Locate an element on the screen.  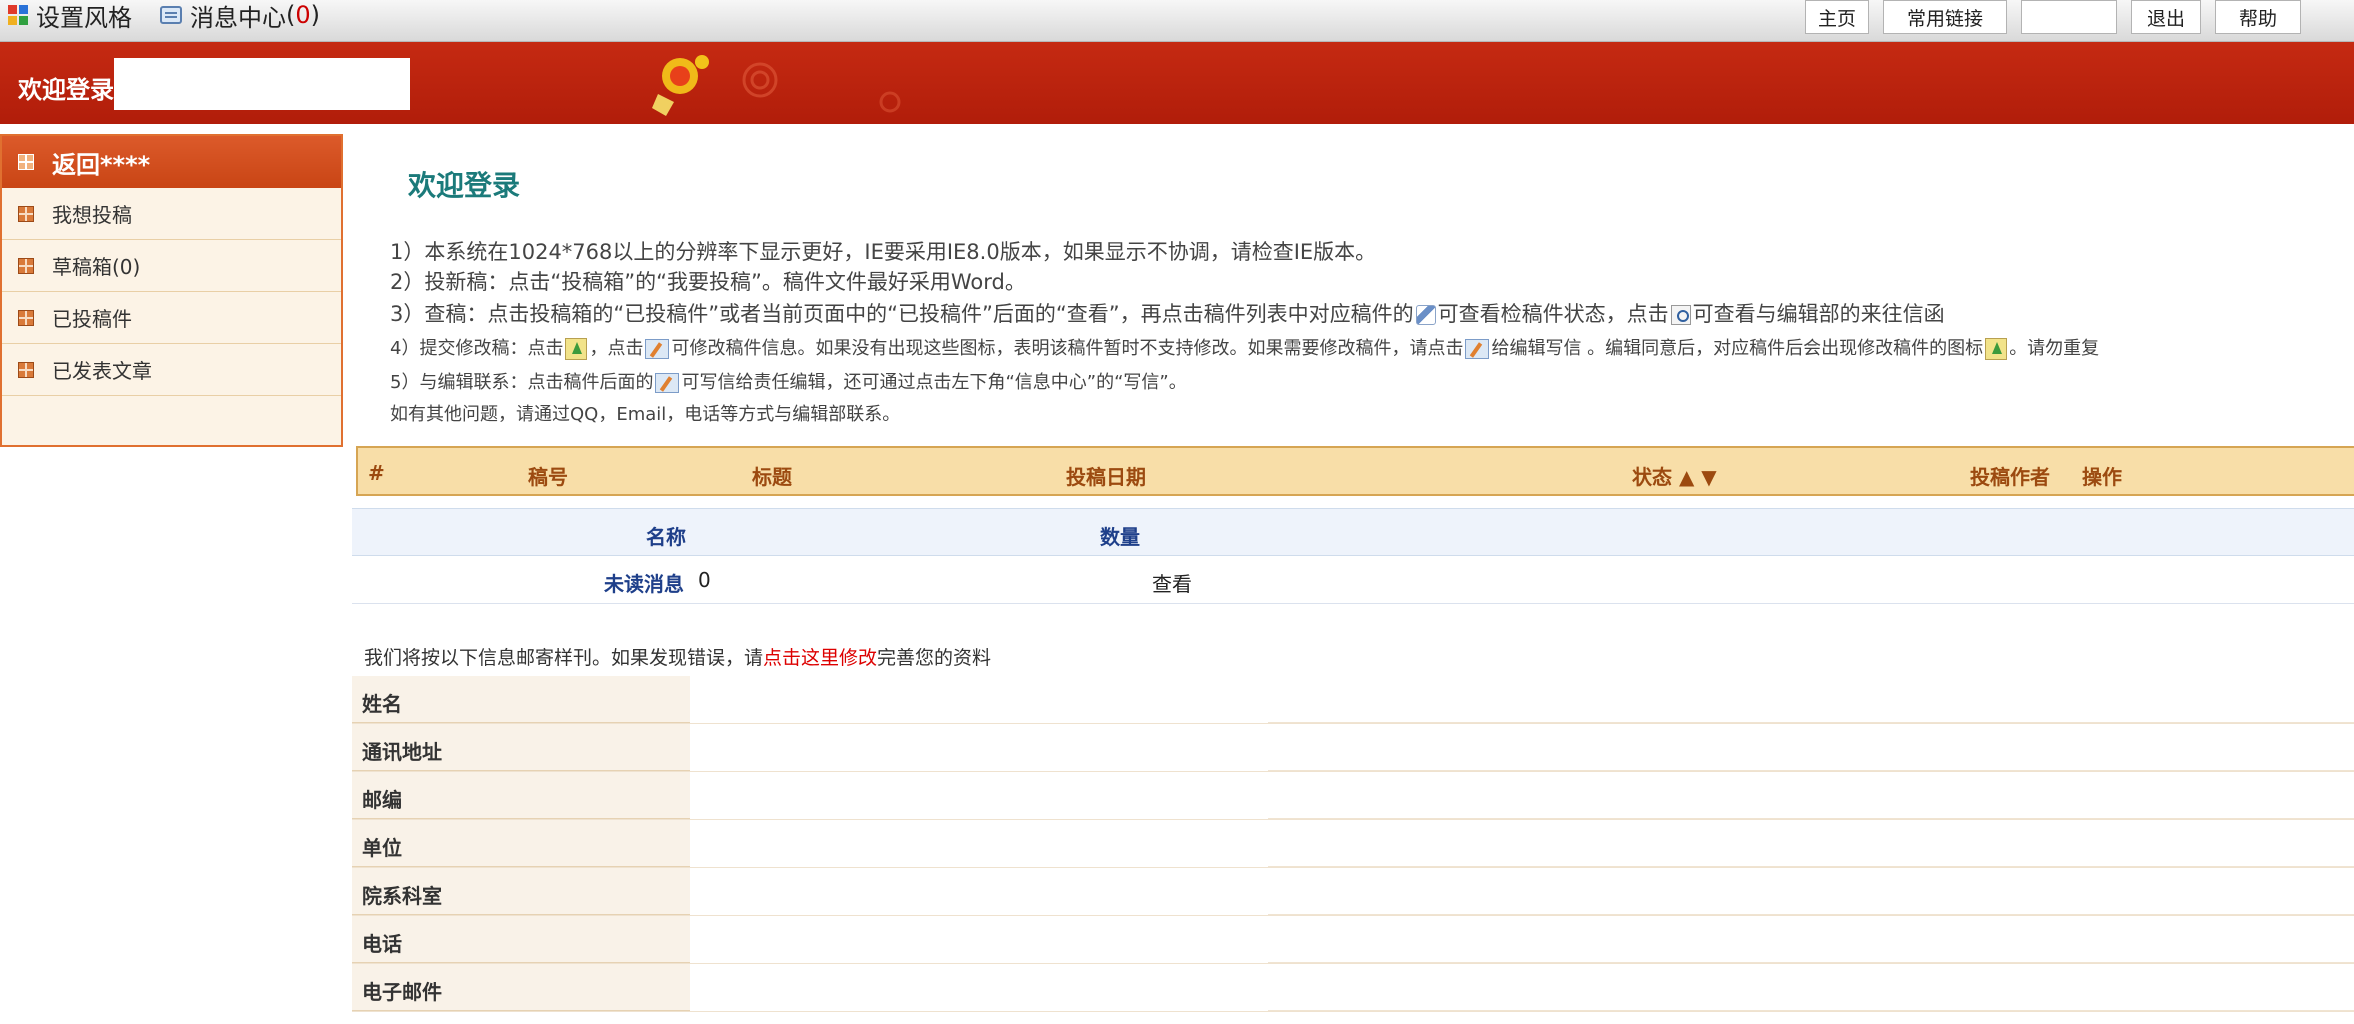
col-author: 投稿作者 is located at coordinates (2010, 475).